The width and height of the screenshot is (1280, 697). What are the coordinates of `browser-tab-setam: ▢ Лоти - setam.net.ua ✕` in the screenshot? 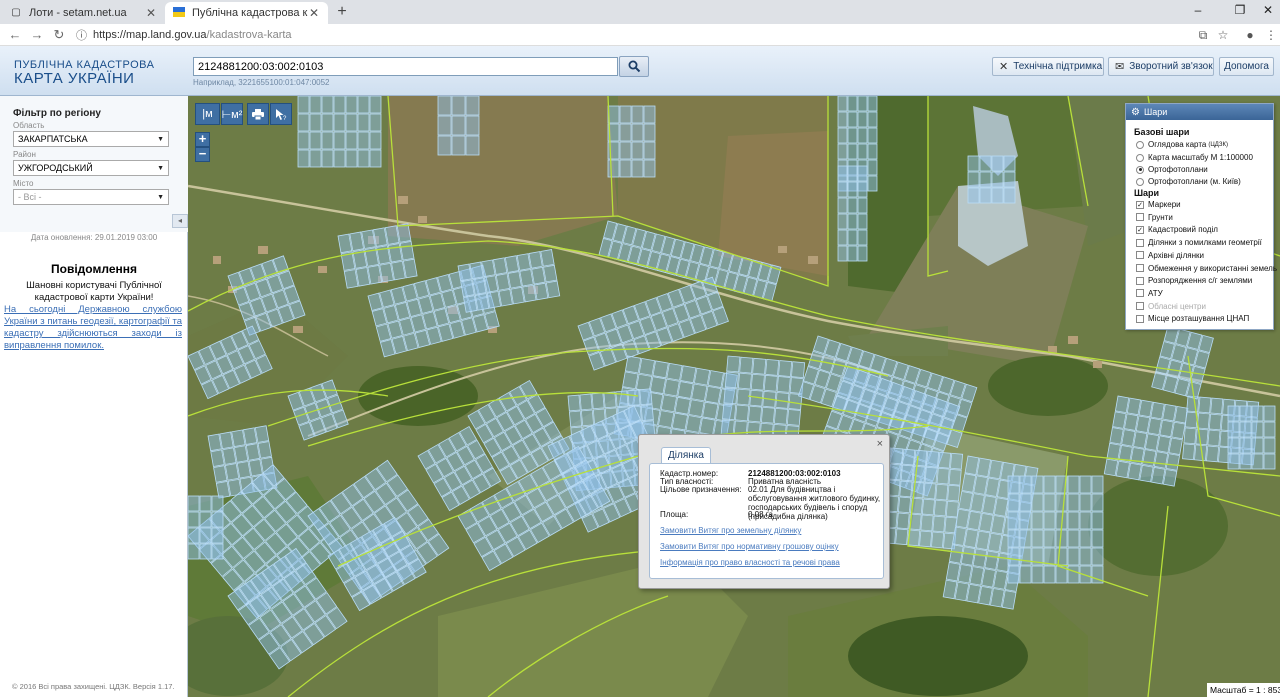 It's located at (83, 13).